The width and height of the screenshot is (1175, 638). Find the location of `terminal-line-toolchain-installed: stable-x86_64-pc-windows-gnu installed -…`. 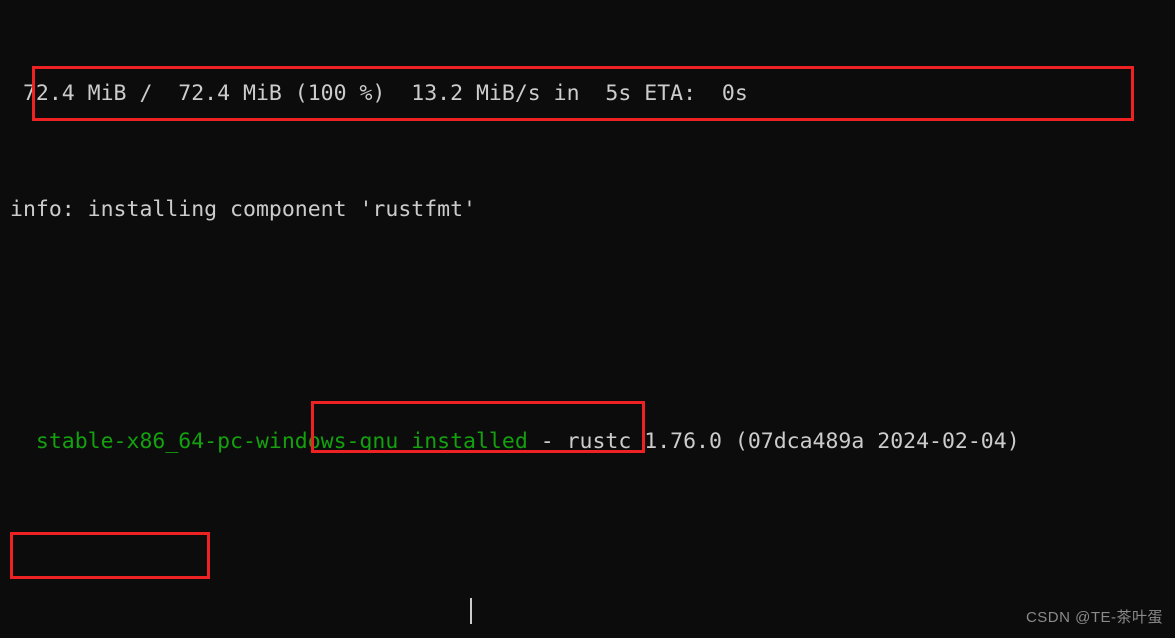

terminal-line-toolchain-installed: stable-x86_64-pc-windows-gnu installed -… is located at coordinates (592, 441).